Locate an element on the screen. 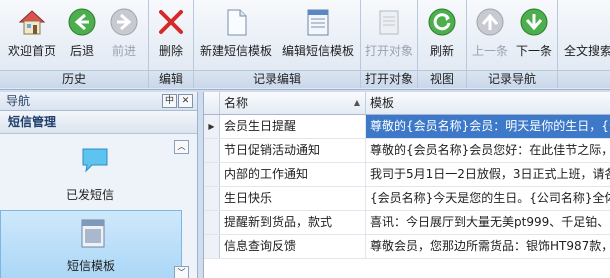 This screenshot has width=610, height=278. history-caption: 历史 is located at coordinates (74, 79).